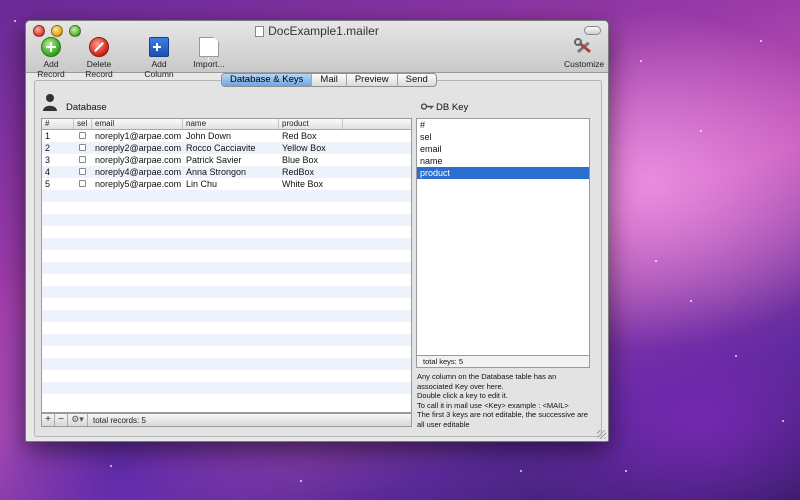 The image size is (800, 500). What do you see at coordinates (58, 124) in the screenshot?
I see `column-header-number: #` at bounding box center [58, 124].